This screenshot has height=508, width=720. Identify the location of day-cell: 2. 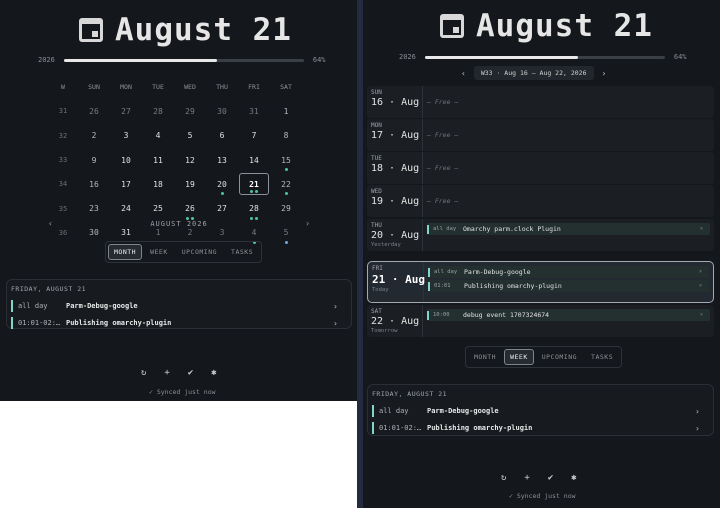
(94, 136).